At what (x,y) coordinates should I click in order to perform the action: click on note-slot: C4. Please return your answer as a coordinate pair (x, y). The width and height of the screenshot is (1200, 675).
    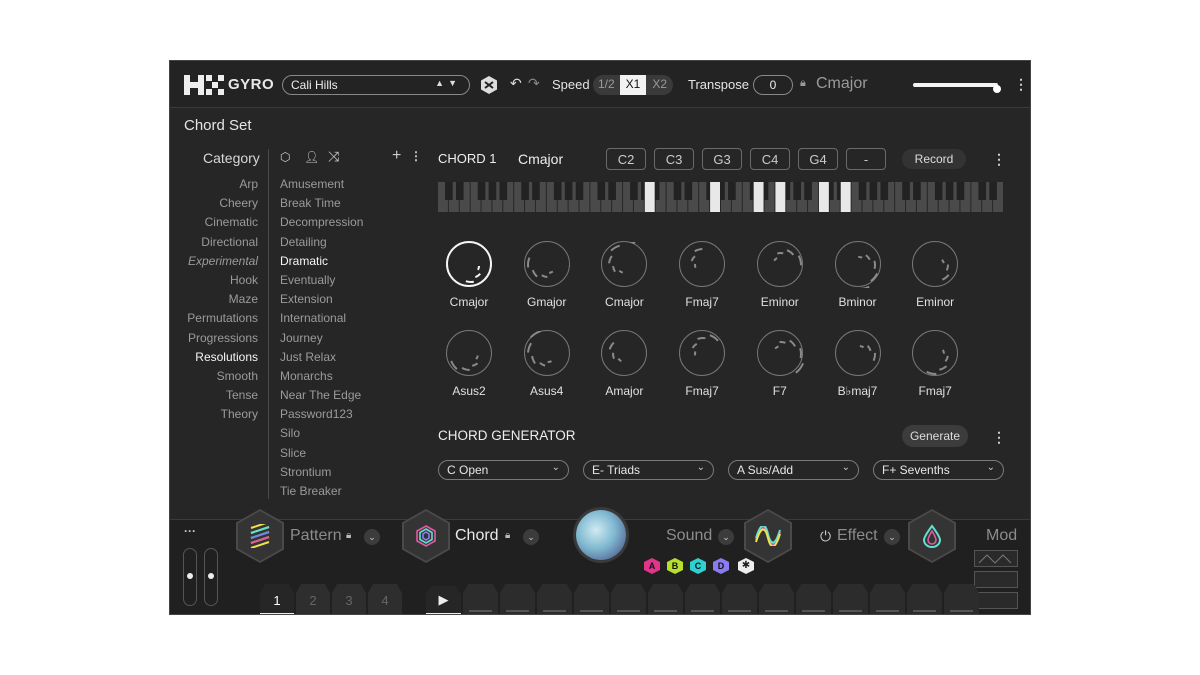
    Looking at the image, I should click on (770, 159).